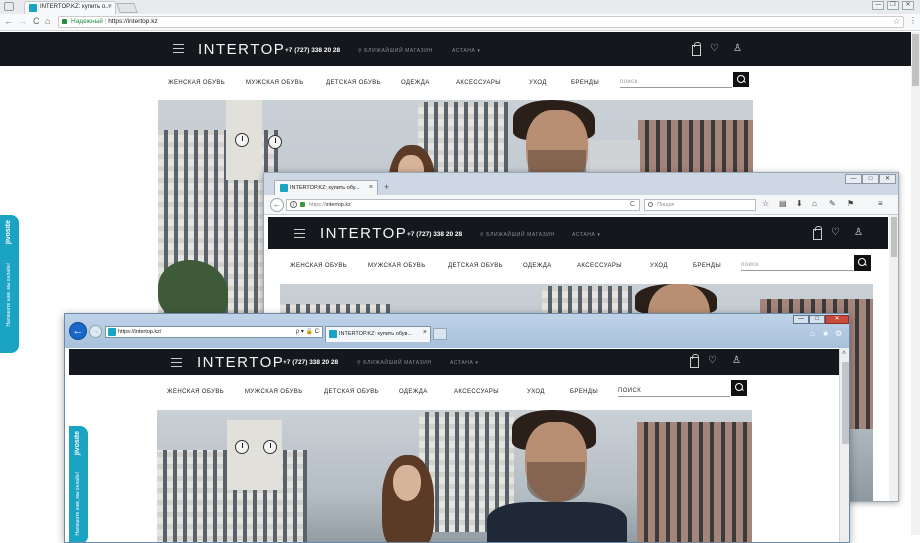  I want to click on extension-icon: ⚑, so click(850, 203).